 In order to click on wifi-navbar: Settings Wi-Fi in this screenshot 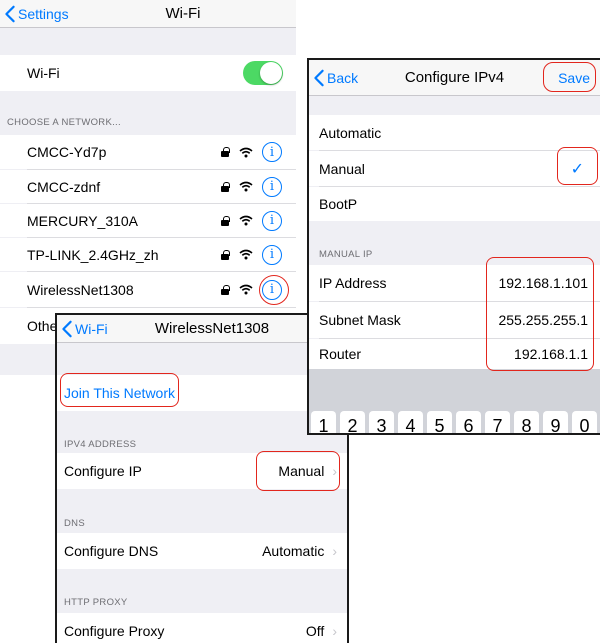, I will do `click(148, 14)`.